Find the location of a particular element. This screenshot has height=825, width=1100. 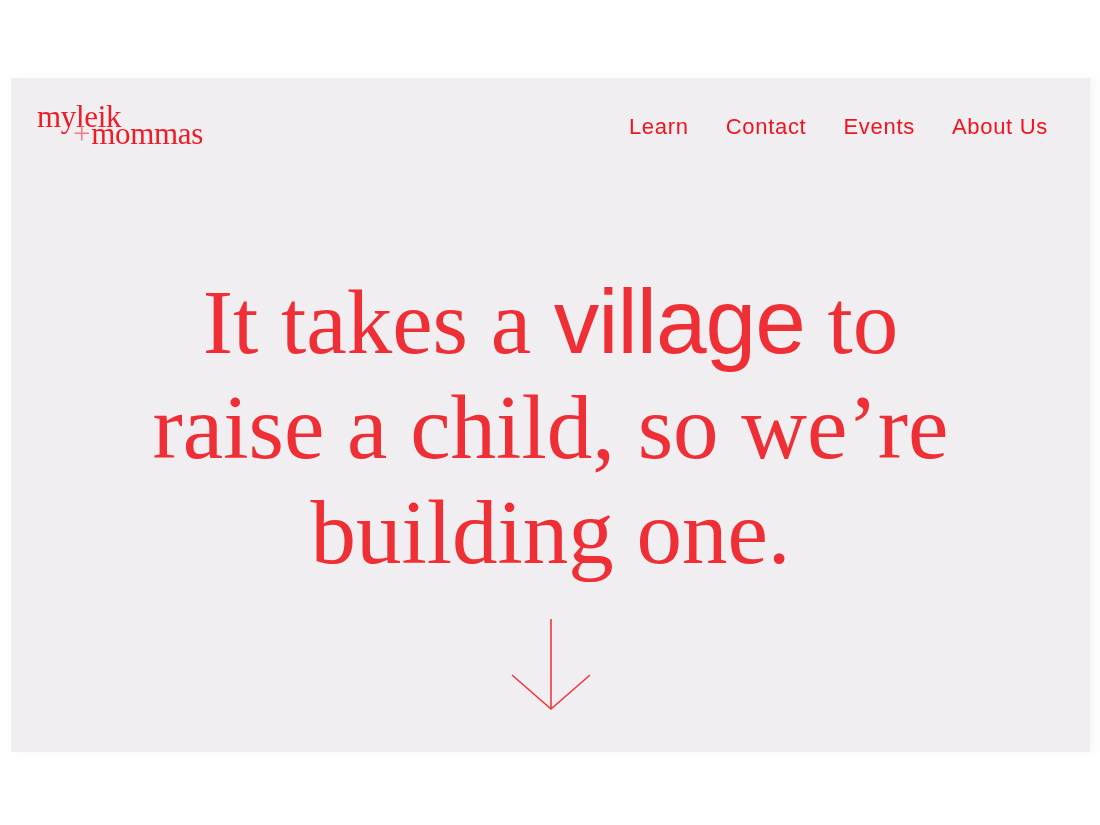

nav-link: Events is located at coordinates (879, 126).